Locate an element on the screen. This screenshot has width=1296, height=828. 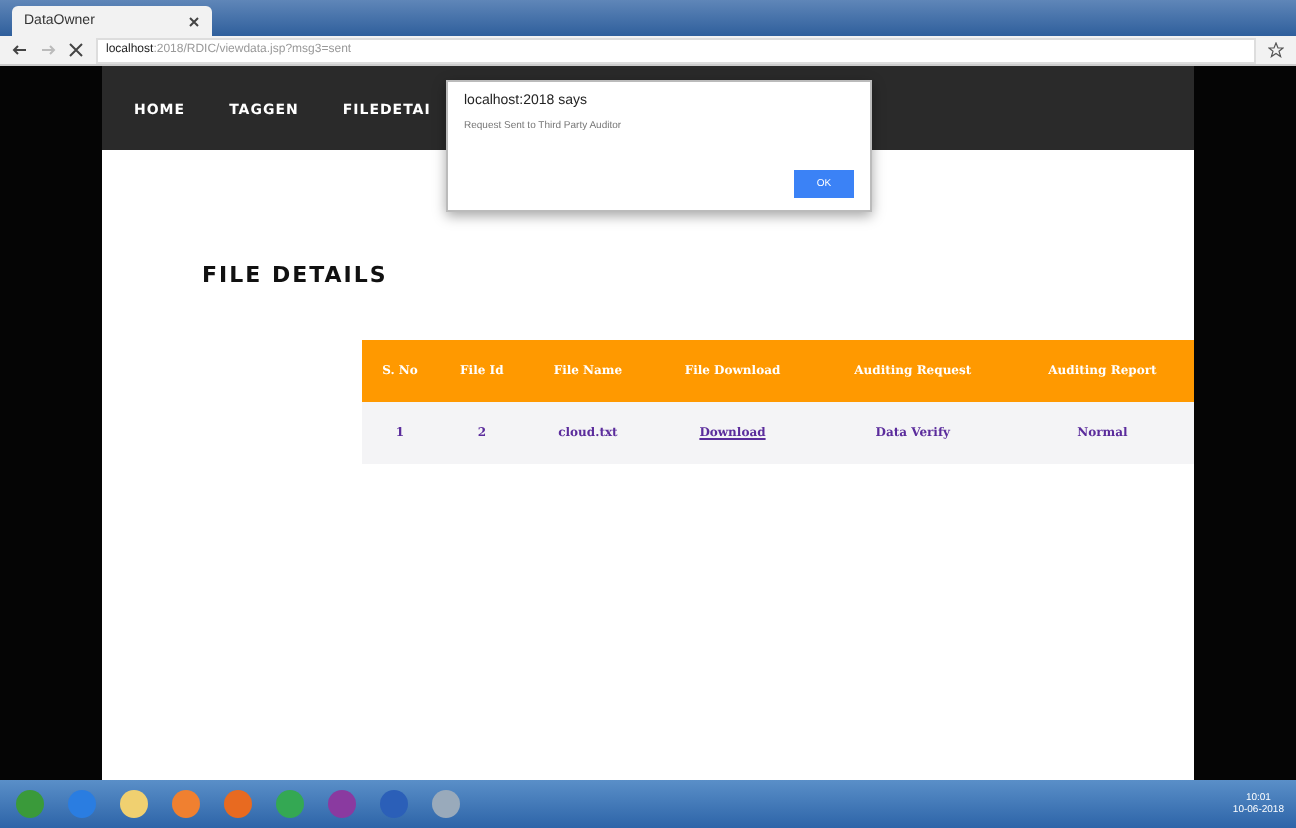
page-heading: FILE DETAILS is located at coordinates (296, 275).